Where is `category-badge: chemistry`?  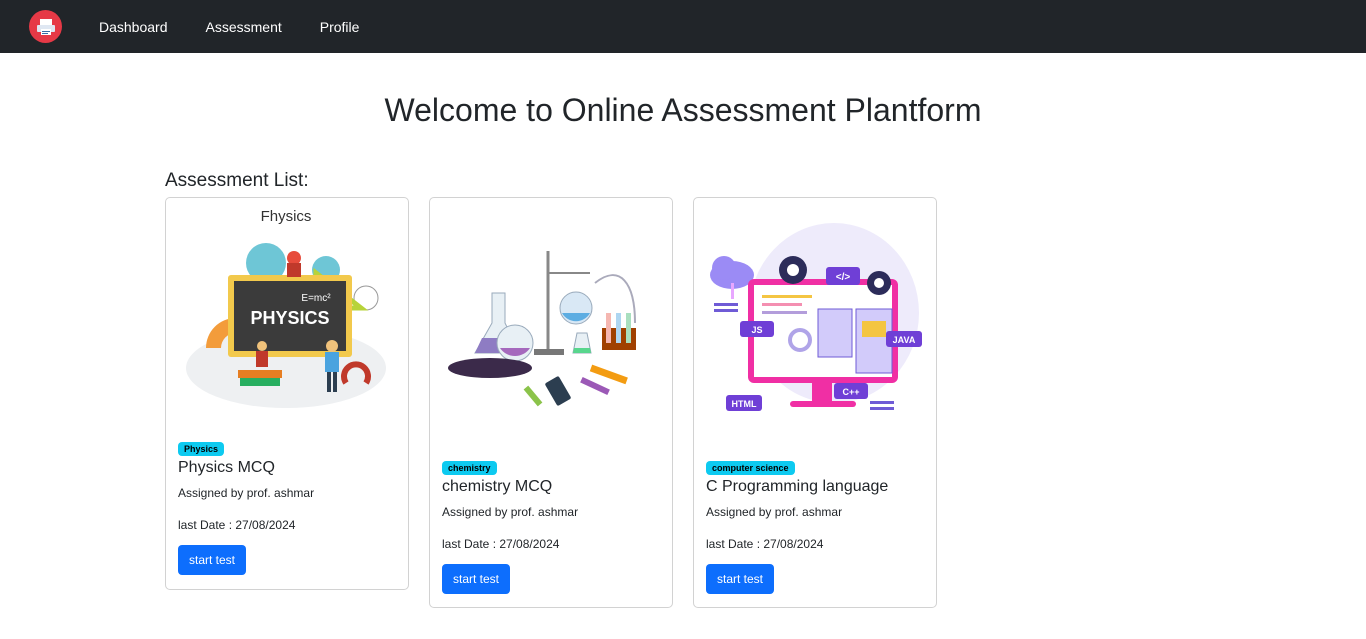
category-badge: chemistry is located at coordinates (469, 468).